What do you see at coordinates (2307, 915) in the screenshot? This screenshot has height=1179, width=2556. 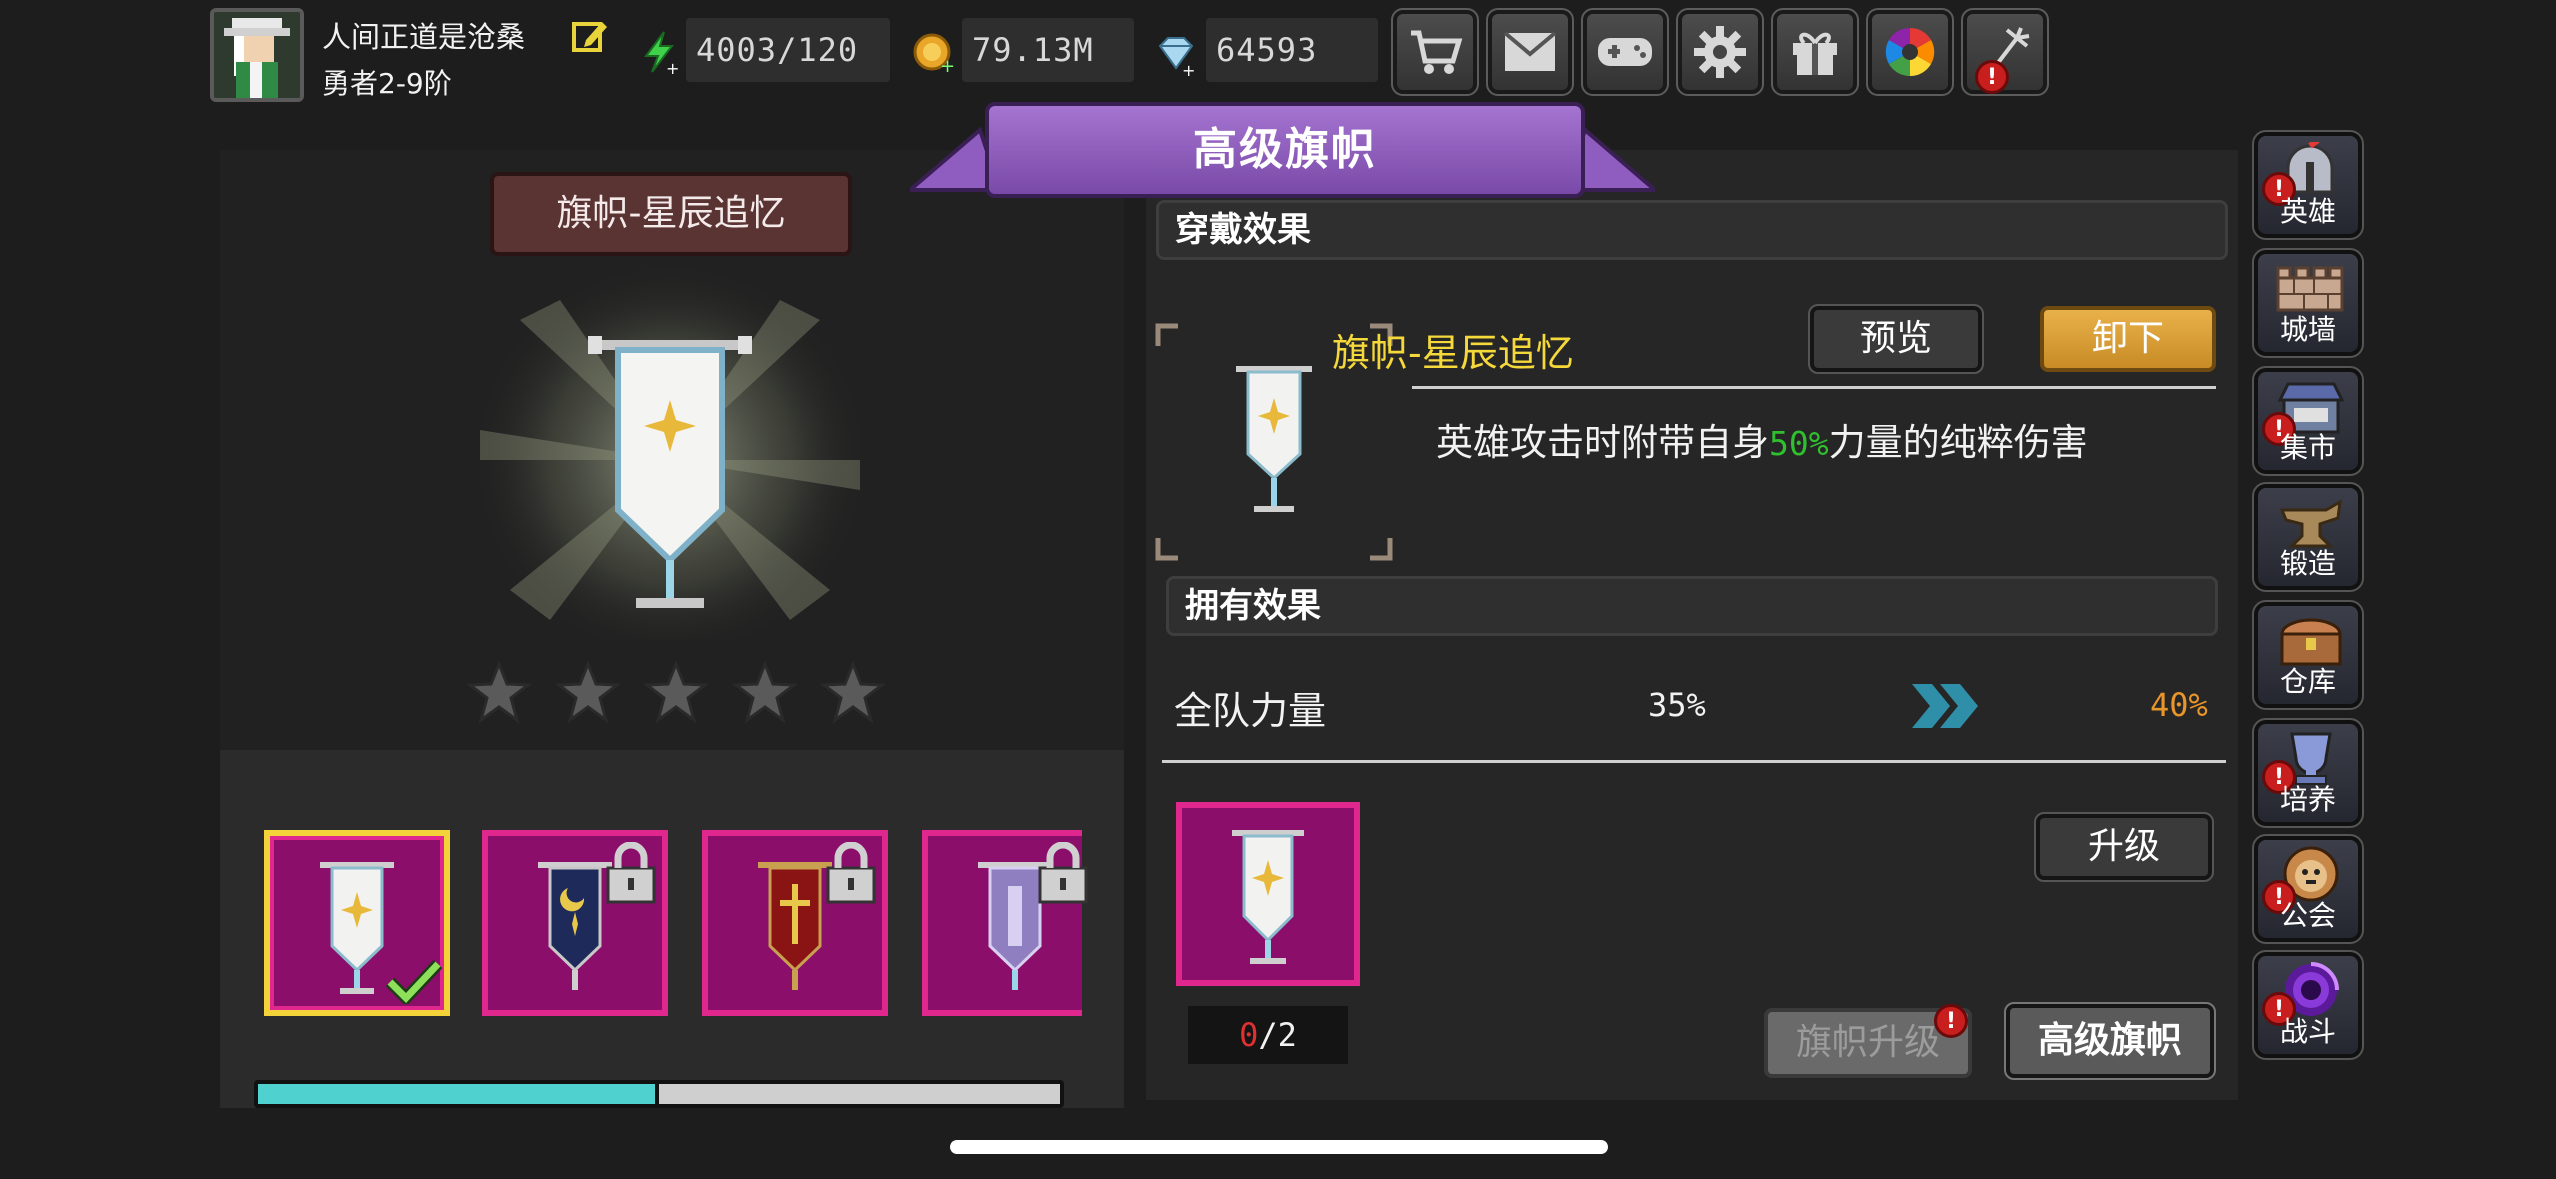 I see `sidebar-label: 公会` at bounding box center [2307, 915].